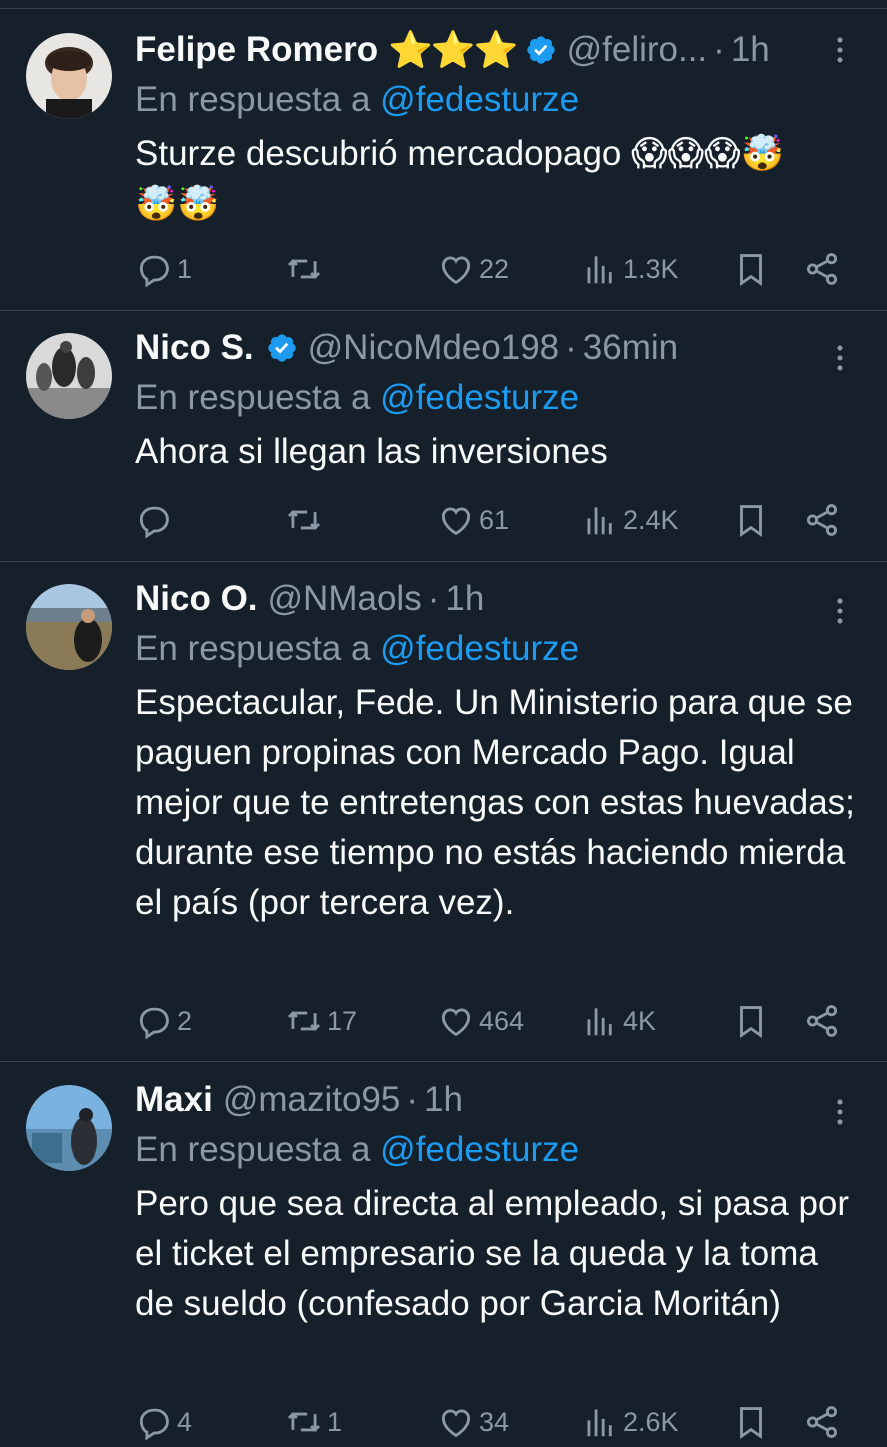 Image resolution: width=887 pixels, height=1447 pixels. I want to click on tweet-header: Felipe Romero ⭐⭐⭐ @feliro... · 1h, so click(496, 50).